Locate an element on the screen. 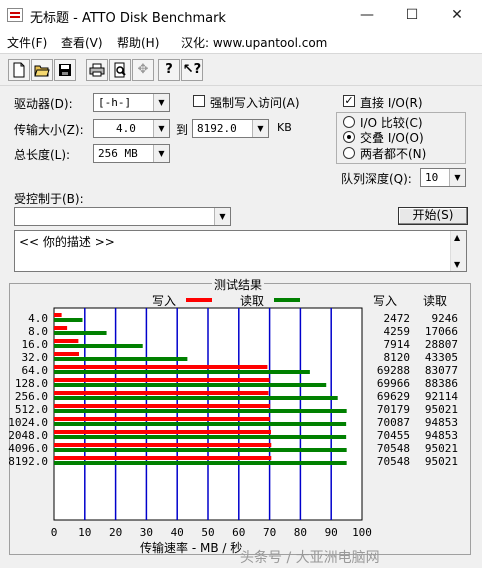 The image size is (482, 568). transfer-size-label: 64.0 is located at coordinates (35, 370).